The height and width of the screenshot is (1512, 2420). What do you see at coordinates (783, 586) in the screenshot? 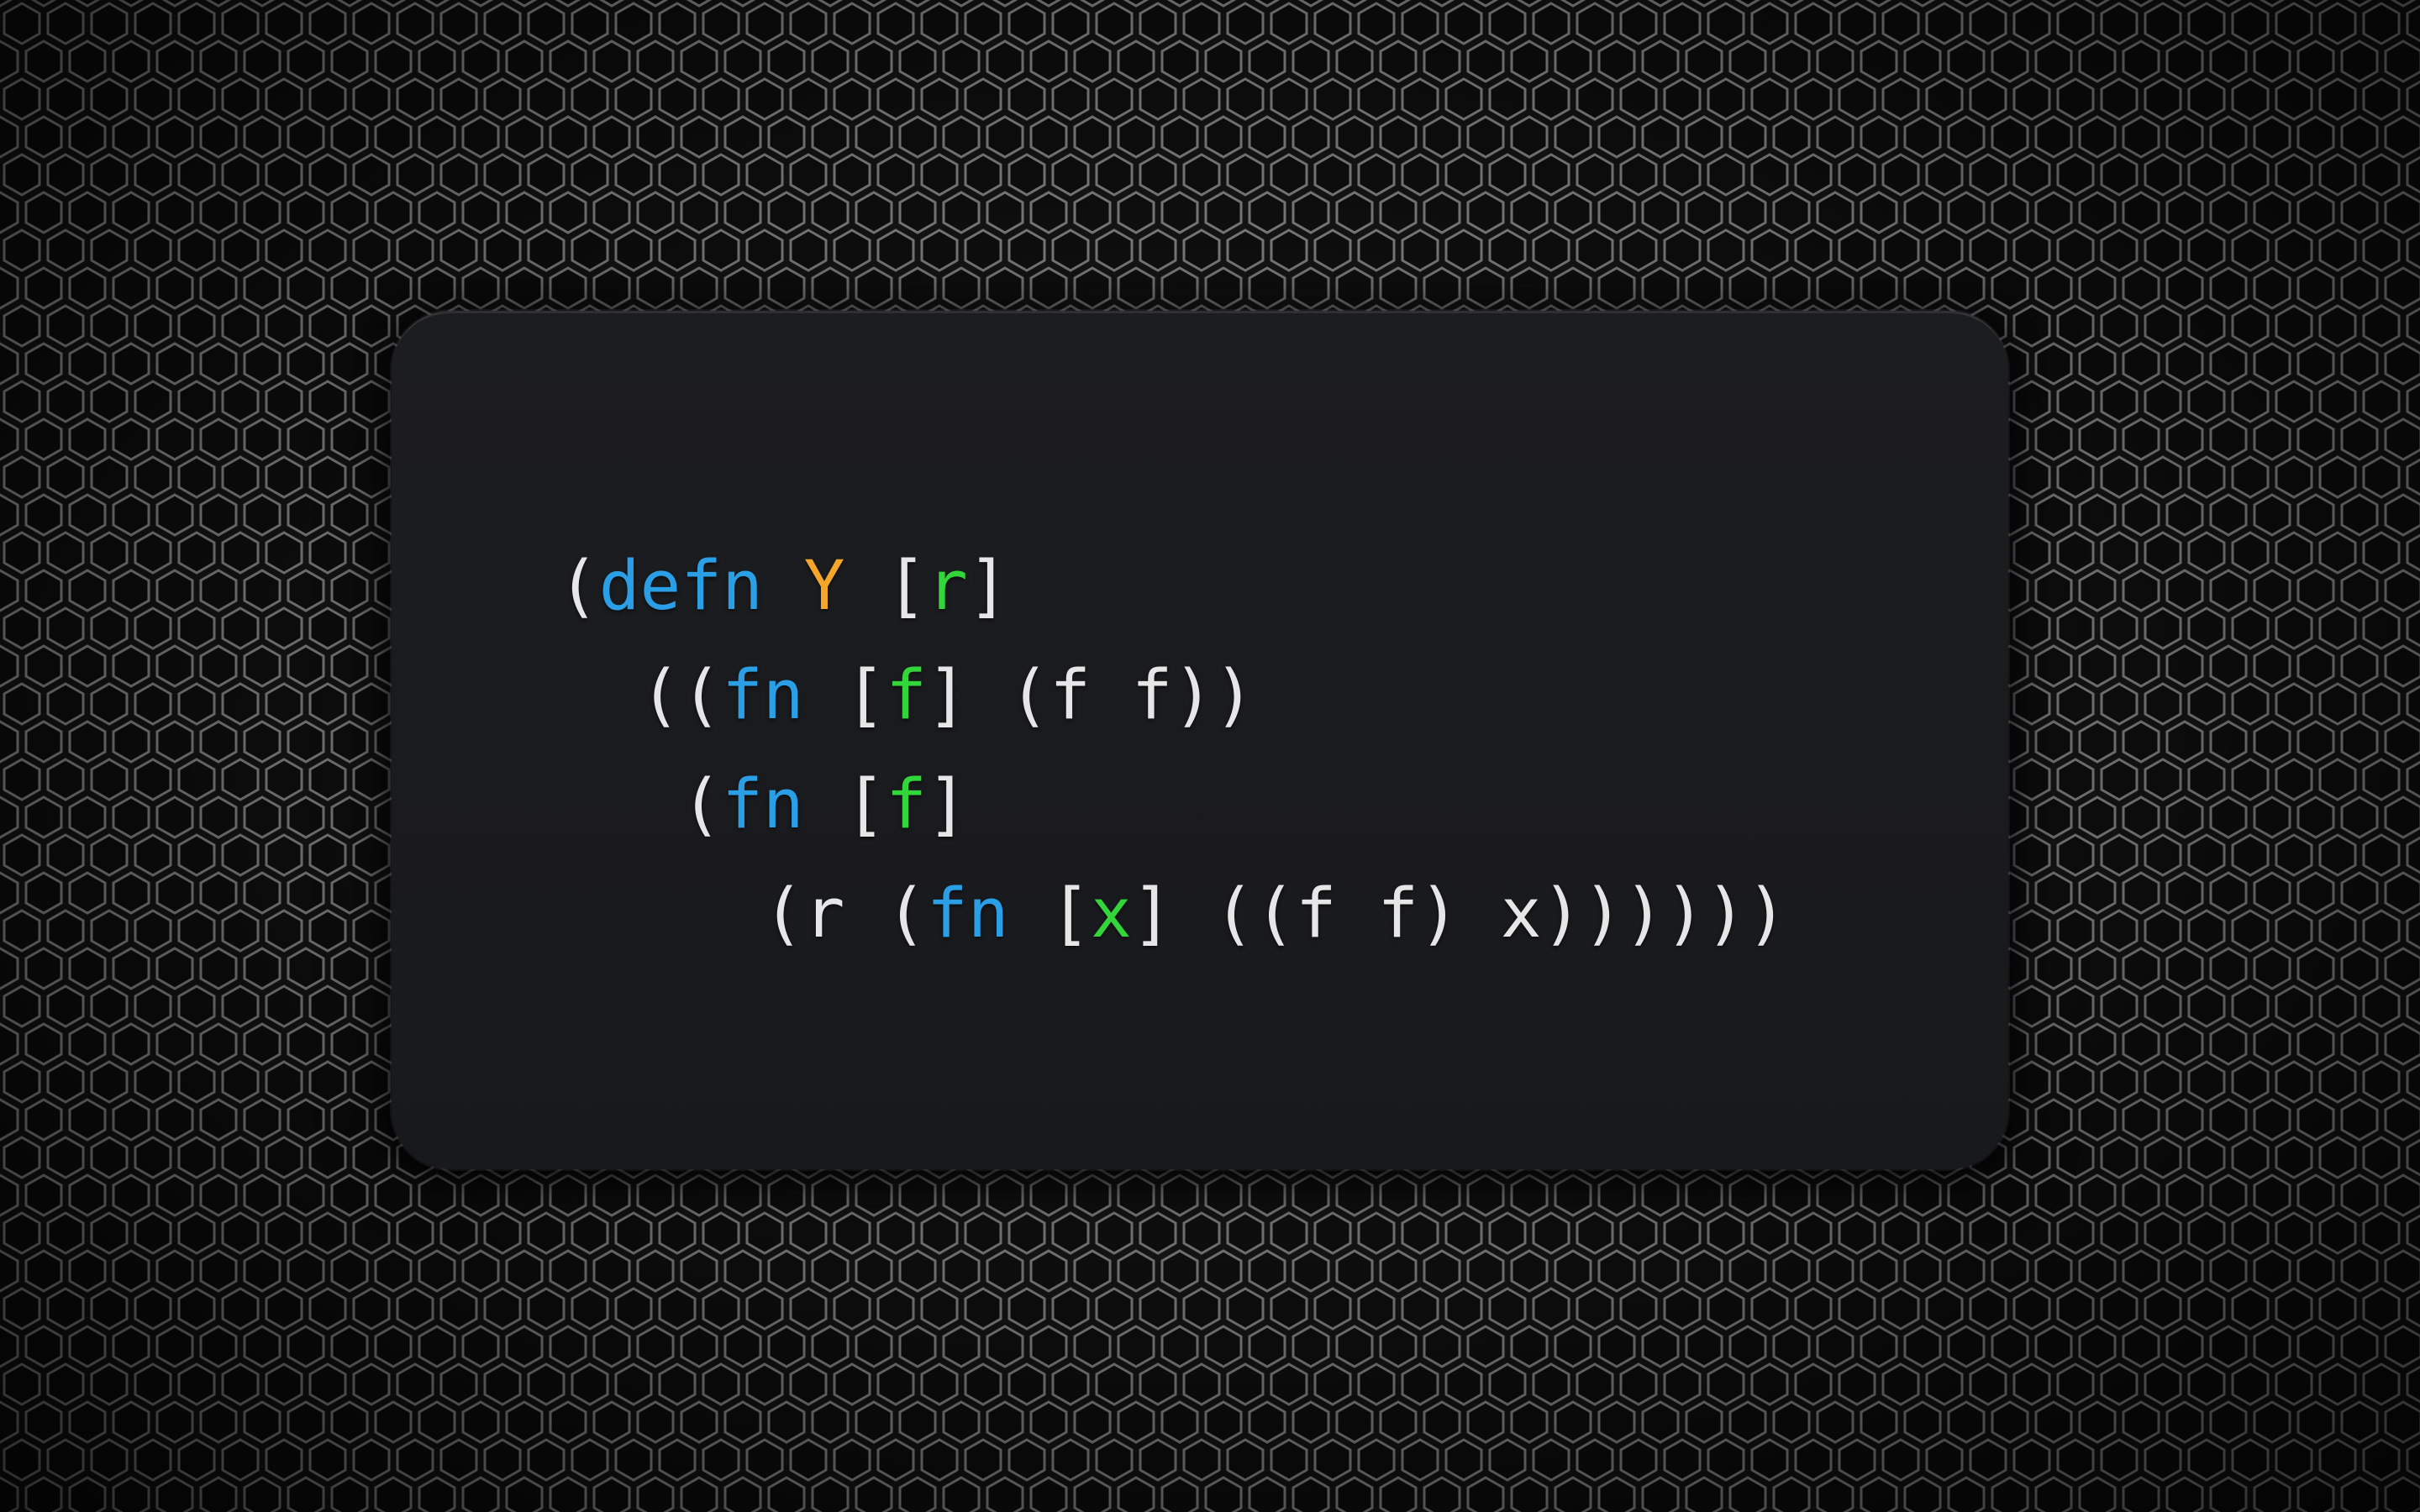
I see `code-token-sym` at bounding box center [783, 586].